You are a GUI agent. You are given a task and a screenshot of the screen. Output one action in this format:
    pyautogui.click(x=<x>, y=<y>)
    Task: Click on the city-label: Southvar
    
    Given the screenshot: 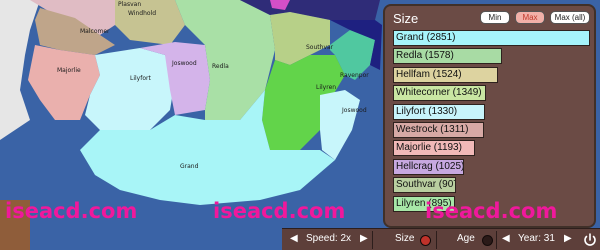 What is the action you would take?
    pyautogui.click(x=320, y=47)
    